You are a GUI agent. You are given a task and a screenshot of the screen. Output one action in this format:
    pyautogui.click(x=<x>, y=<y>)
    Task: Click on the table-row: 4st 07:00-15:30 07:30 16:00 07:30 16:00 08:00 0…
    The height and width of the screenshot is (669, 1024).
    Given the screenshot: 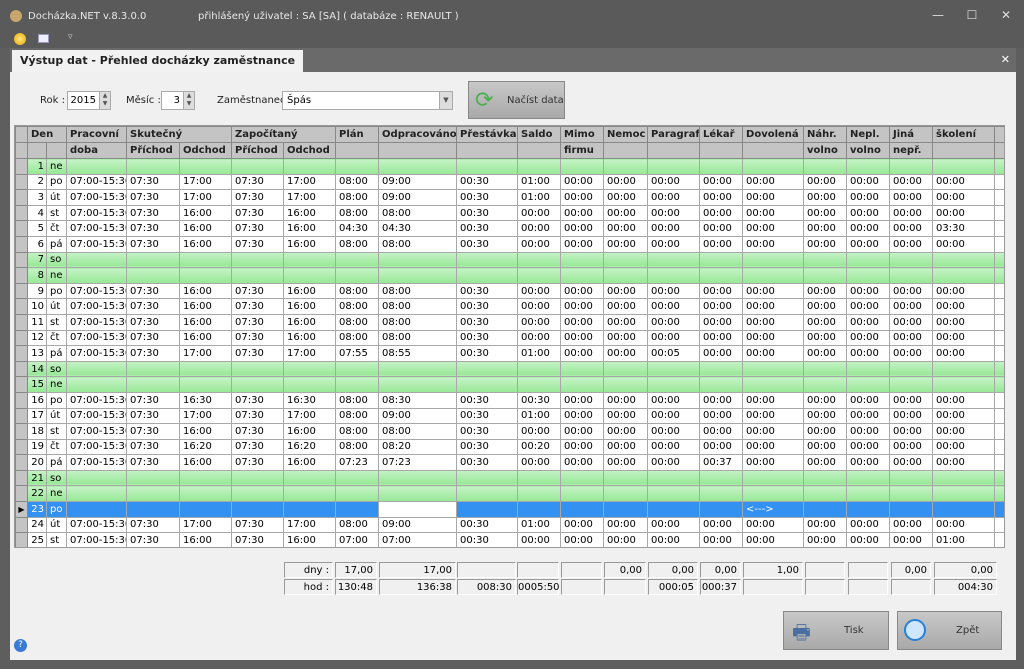 What is the action you would take?
    pyautogui.click(x=509, y=213)
    